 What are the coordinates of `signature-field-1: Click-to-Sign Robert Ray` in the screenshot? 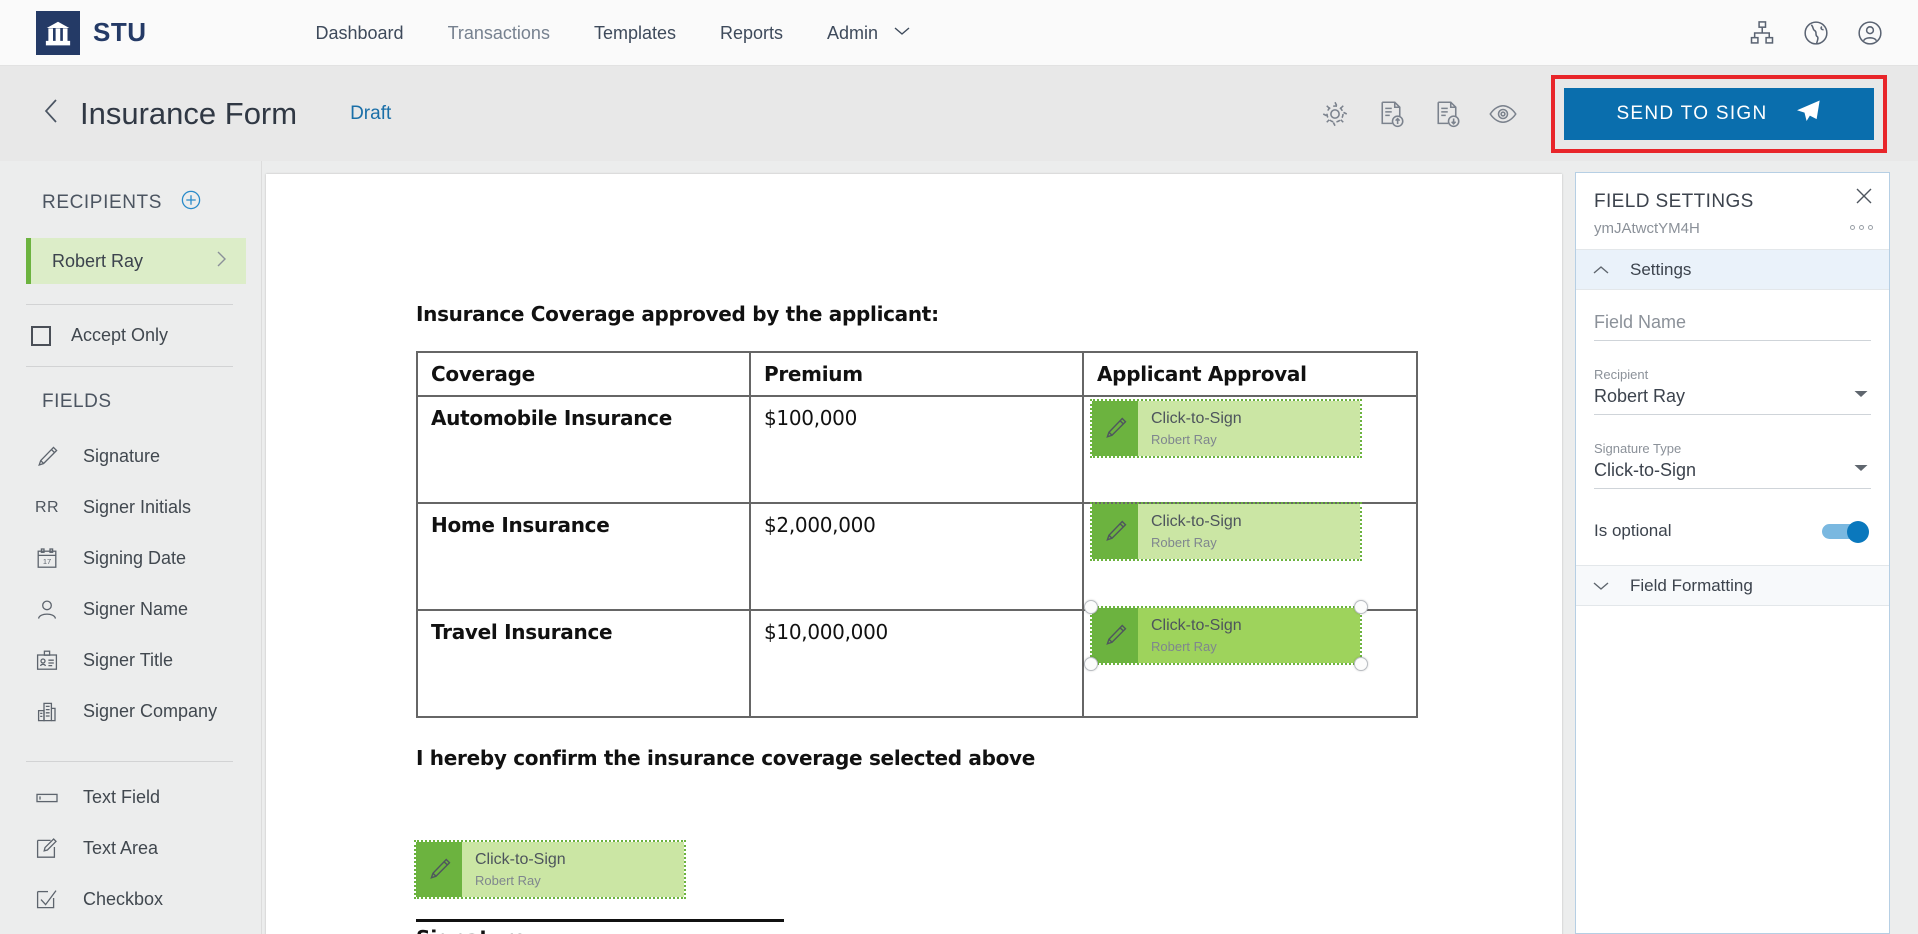 It's located at (1226, 428).